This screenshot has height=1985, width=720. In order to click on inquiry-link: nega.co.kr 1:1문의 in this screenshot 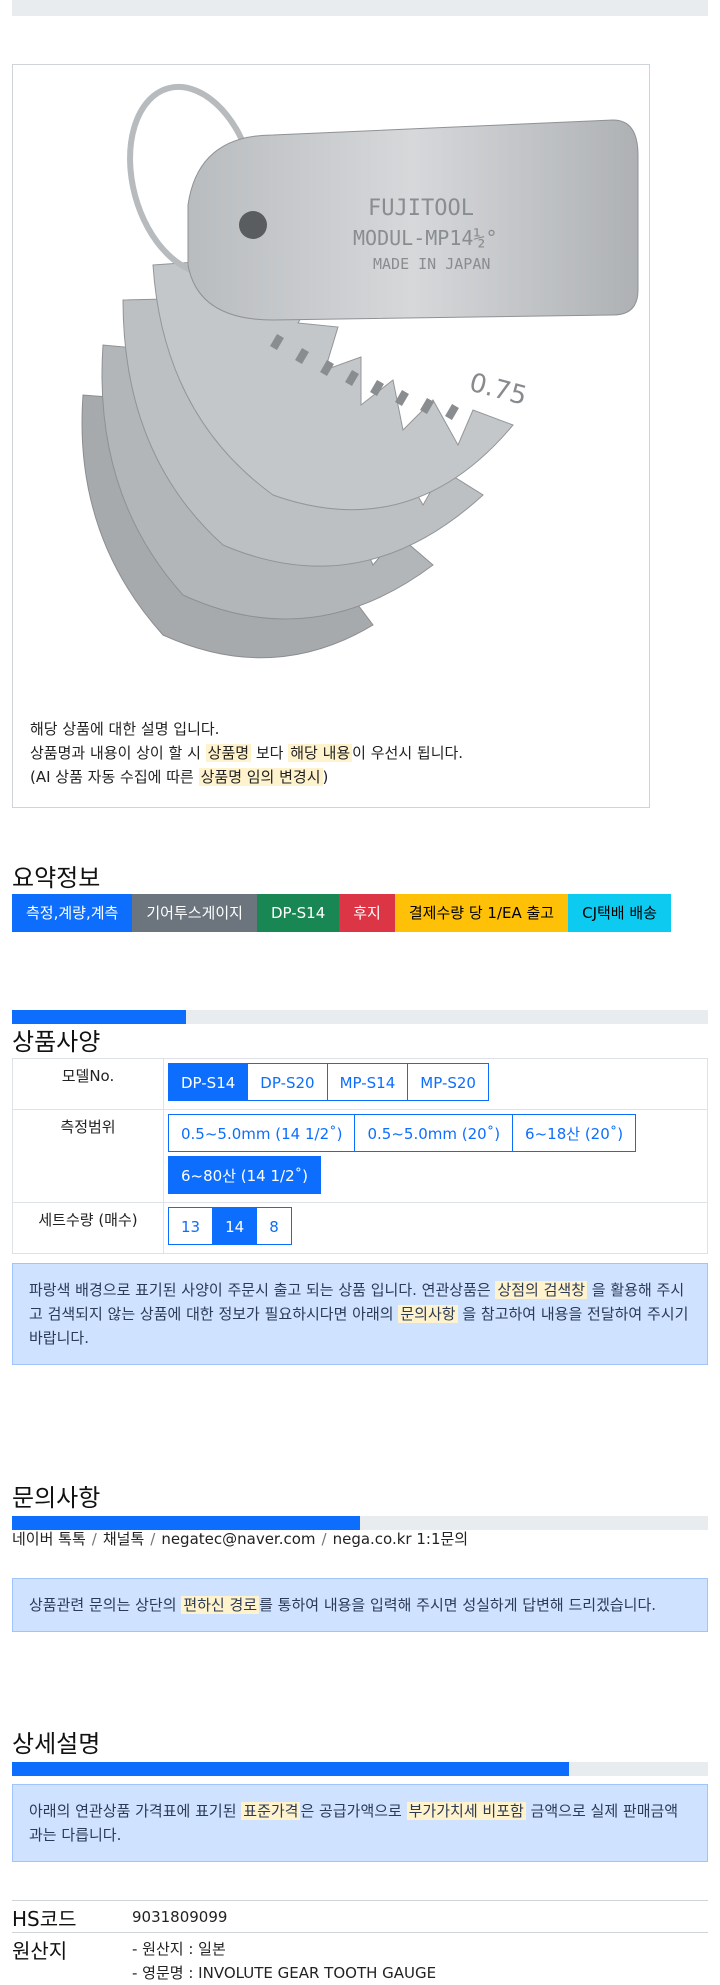, I will do `click(401, 1539)`.